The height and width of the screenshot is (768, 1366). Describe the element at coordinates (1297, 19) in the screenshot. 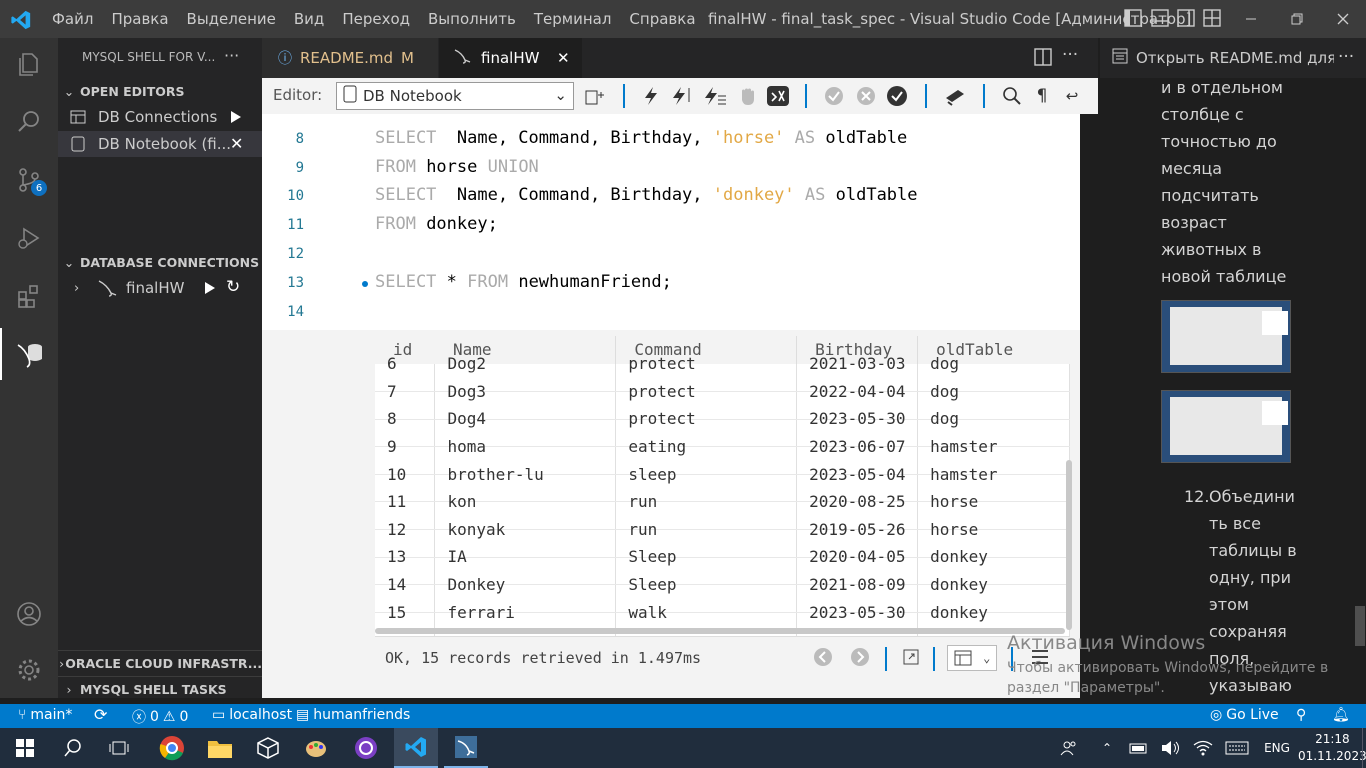

I see `restore-icon` at that location.